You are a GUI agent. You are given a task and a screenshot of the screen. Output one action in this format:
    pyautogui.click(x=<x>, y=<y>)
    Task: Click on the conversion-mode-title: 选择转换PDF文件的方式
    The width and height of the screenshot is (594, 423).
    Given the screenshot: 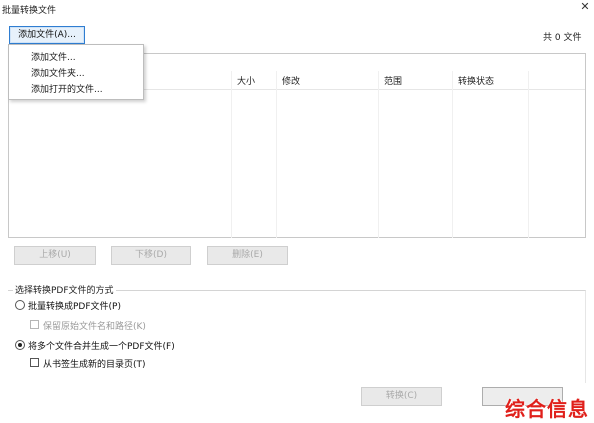 What is the action you would take?
    pyautogui.click(x=64, y=289)
    